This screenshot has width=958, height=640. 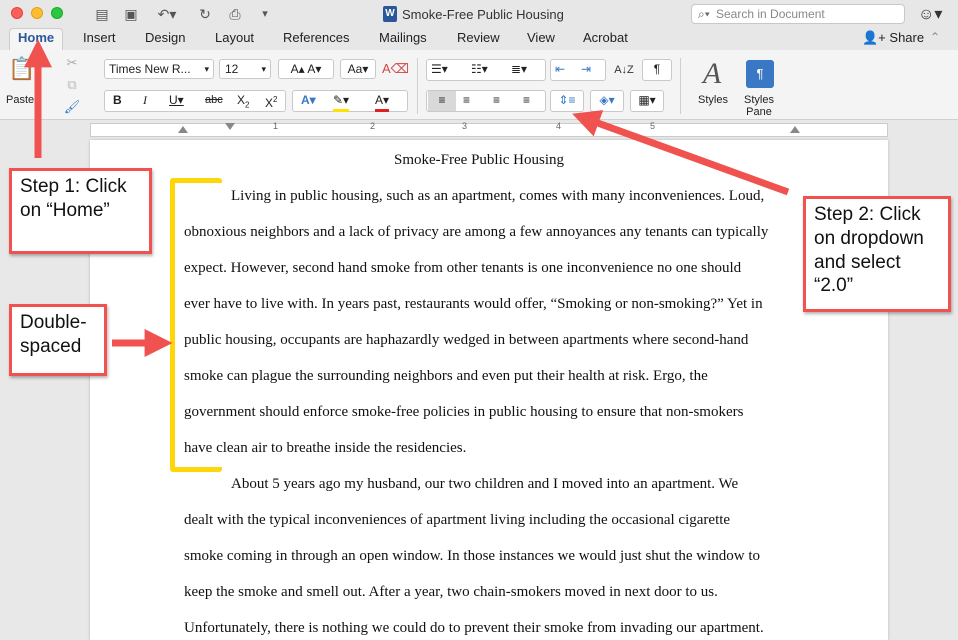 I want to click on ruler-number: 4, so click(x=559, y=126).